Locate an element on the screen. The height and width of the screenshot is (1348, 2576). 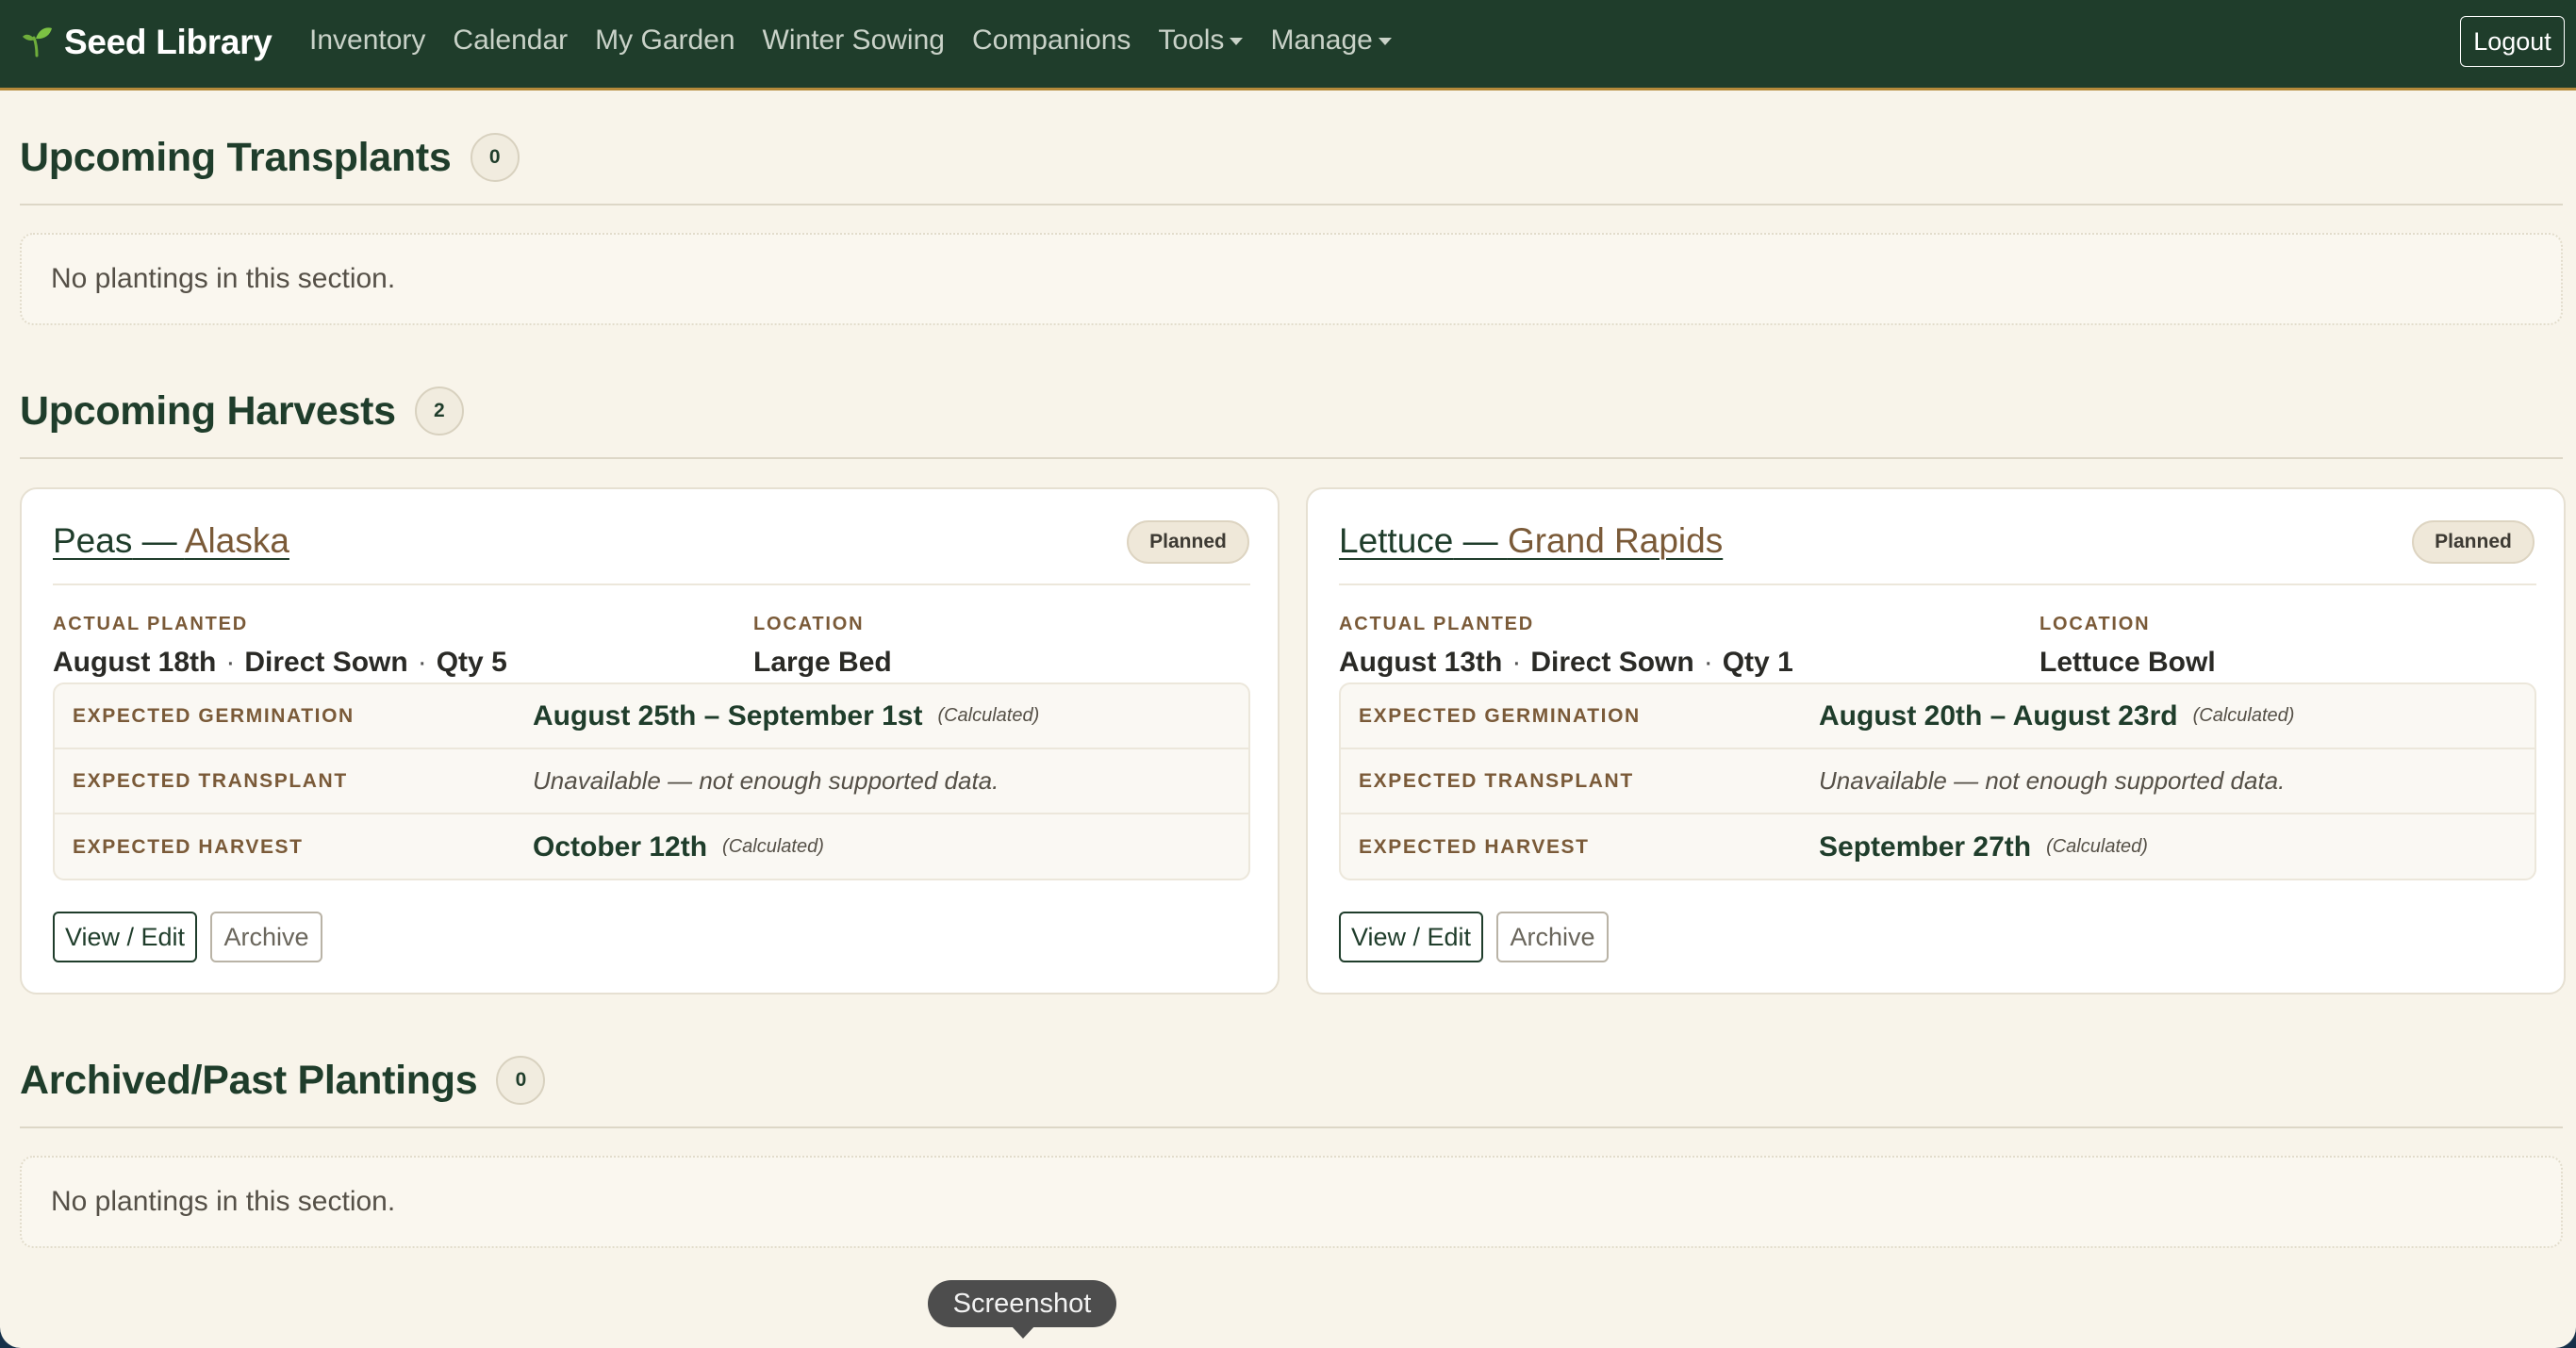
harvest-date: September 27th is located at coordinates (1925, 846).